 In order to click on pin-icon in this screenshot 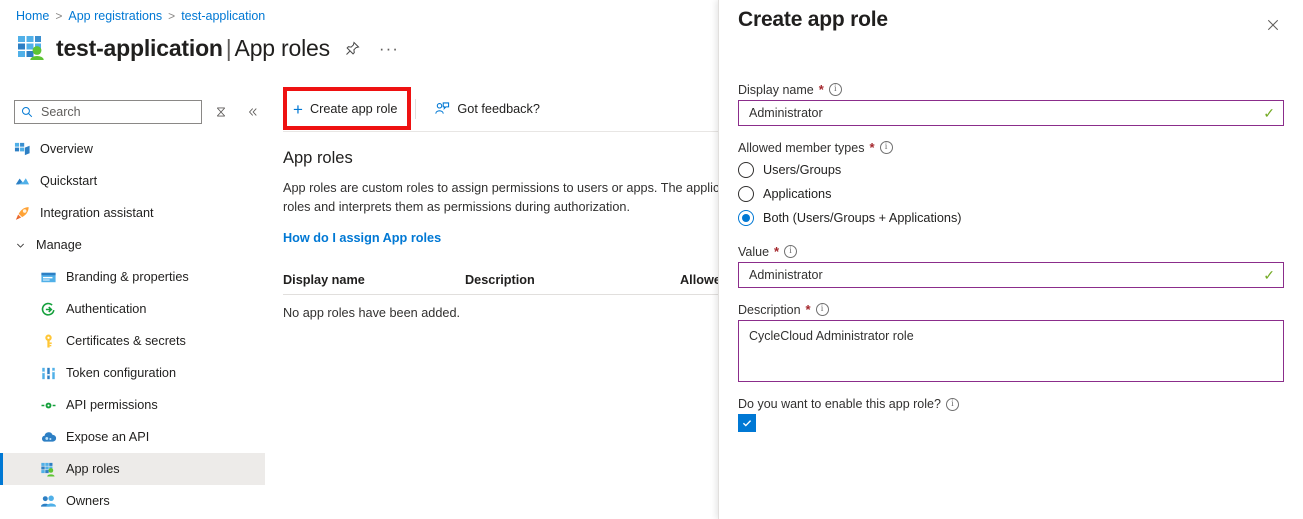, I will do `click(353, 48)`.